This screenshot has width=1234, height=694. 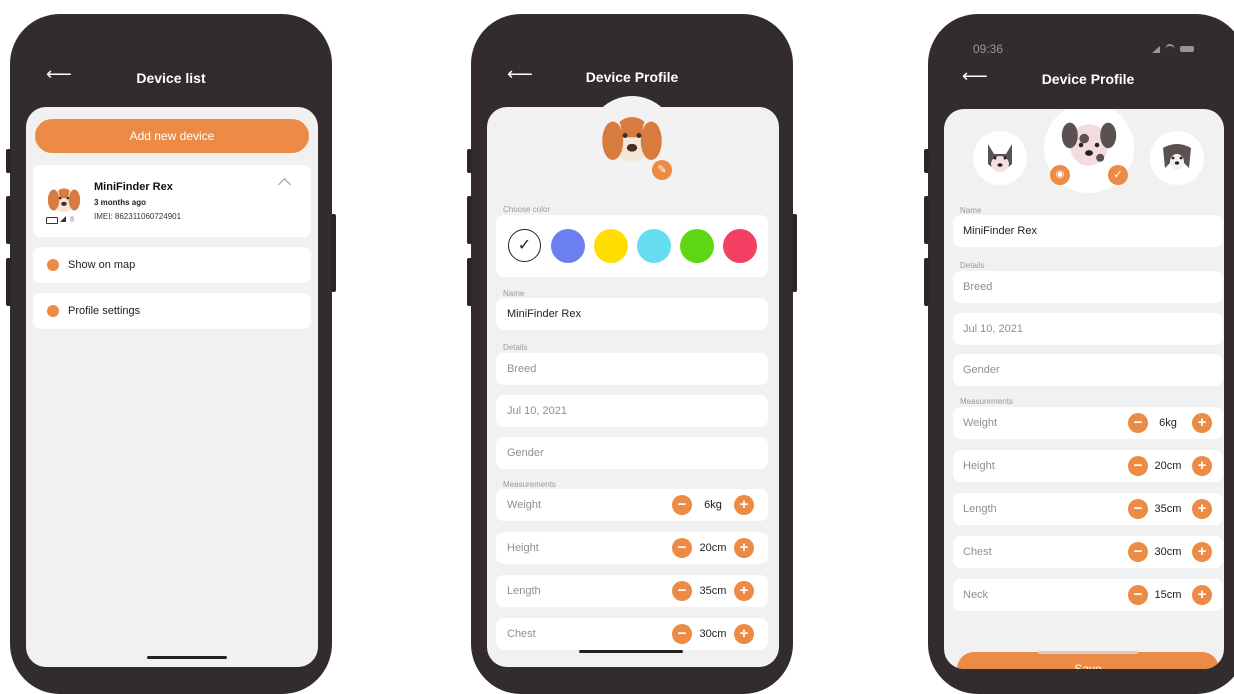 I want to click on color-swatch-green, so click(x=697, y=246).